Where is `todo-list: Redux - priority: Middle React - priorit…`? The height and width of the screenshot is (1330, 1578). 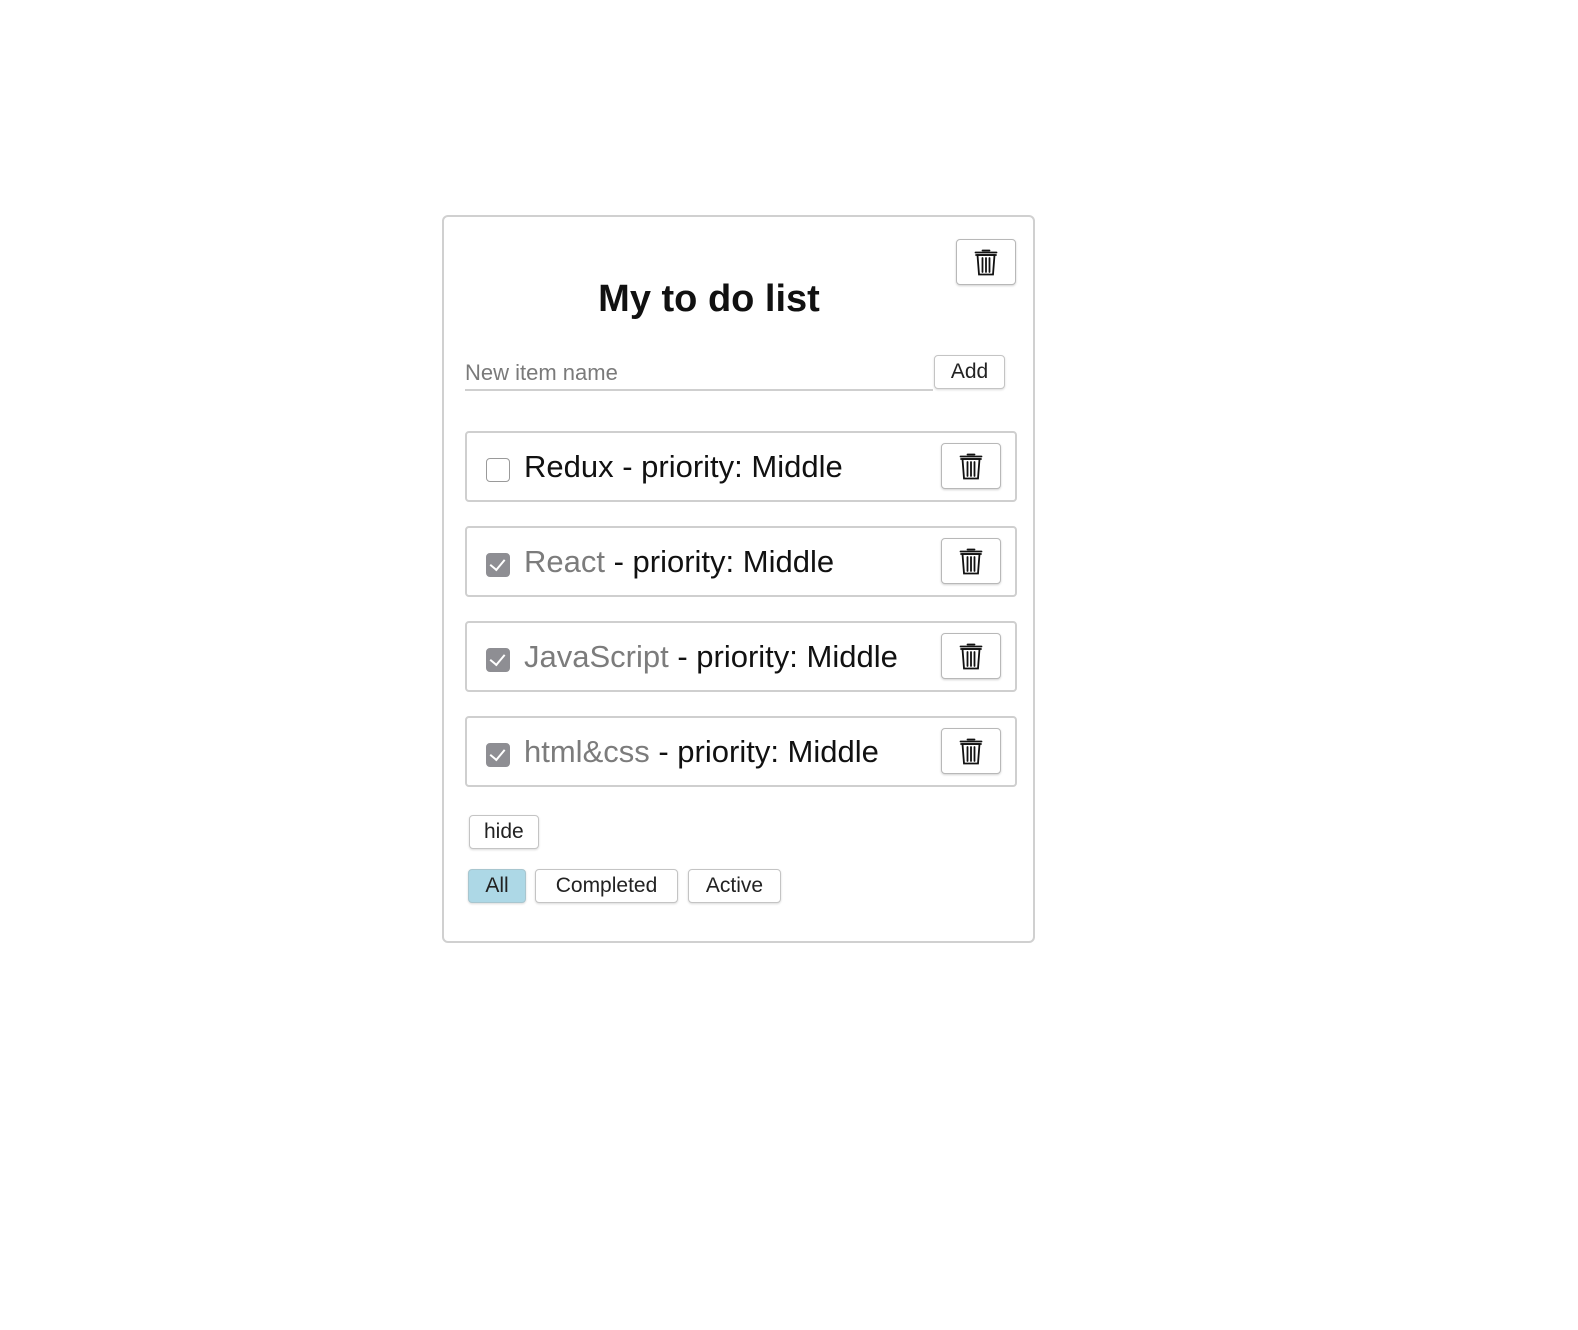 todo-list: Redux - priority: Middle React - priorit… is located at coordinates (741, 621).